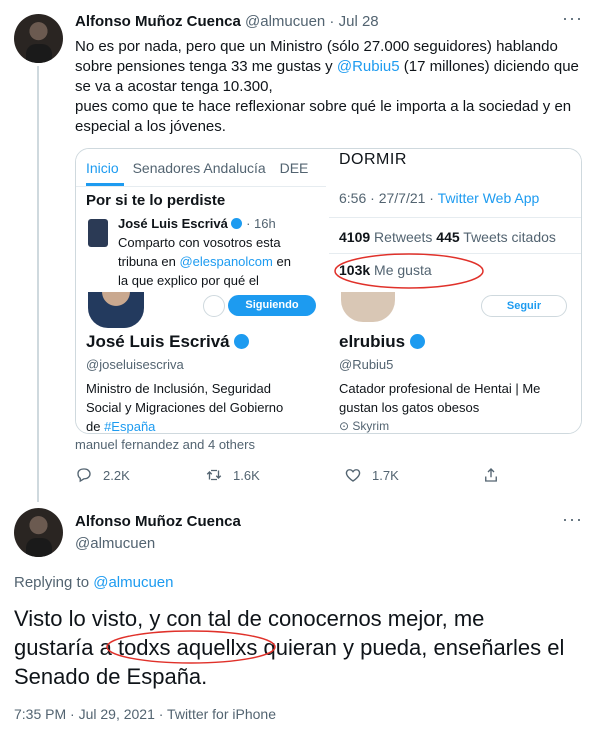 The width and height of the screenshot is (598, 734). I want to click on replying-to-handle: @almucuen, so click(133, 582).